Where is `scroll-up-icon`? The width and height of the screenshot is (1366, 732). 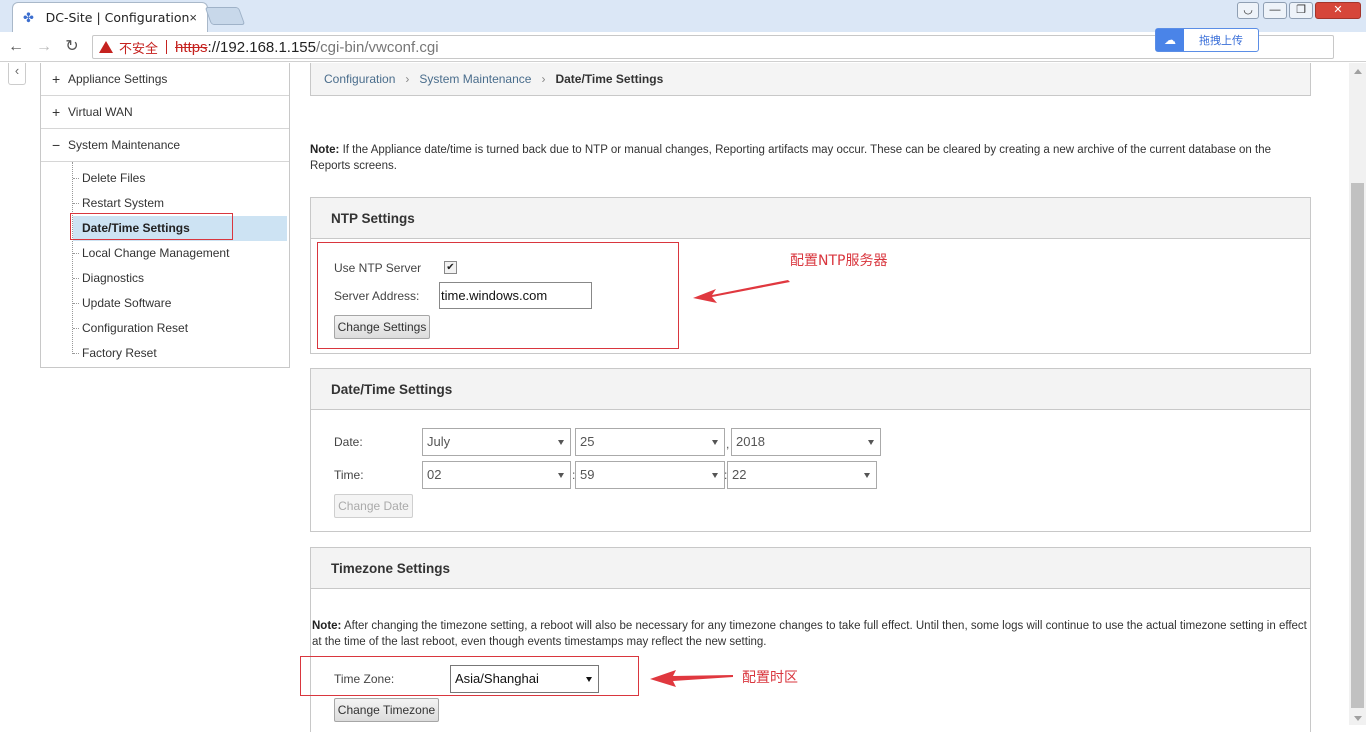 scroll-up-icon is located at coordinates (1358, 71).